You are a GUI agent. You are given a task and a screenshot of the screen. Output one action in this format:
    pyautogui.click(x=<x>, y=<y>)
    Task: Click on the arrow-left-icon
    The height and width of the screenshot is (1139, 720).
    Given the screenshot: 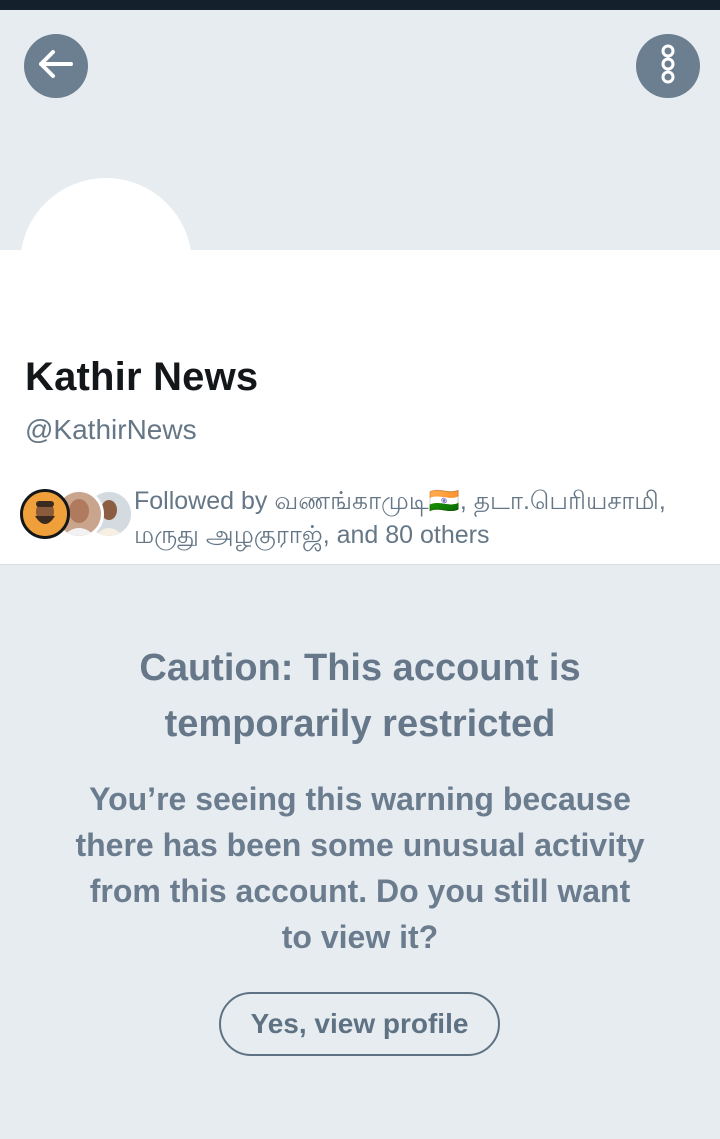 What is the action you would take?
    pyautogui.click(x=56, y=66)
    